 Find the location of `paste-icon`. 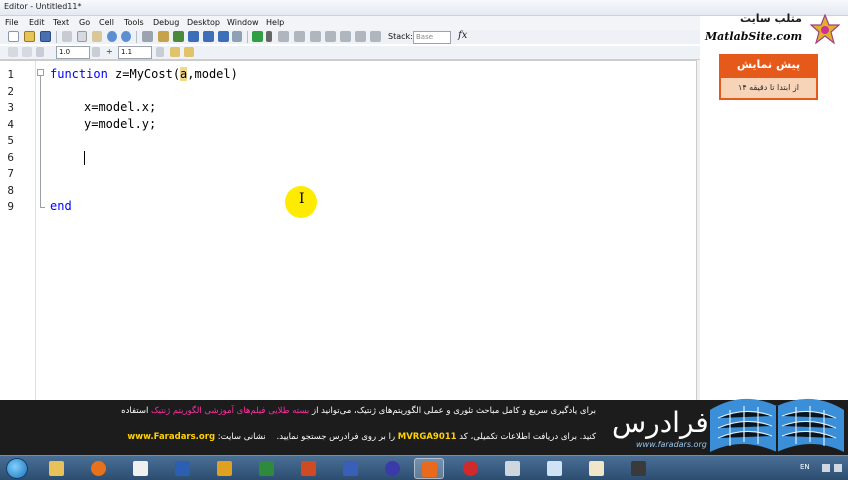

paste-icon is located at coordinates (97, 36).